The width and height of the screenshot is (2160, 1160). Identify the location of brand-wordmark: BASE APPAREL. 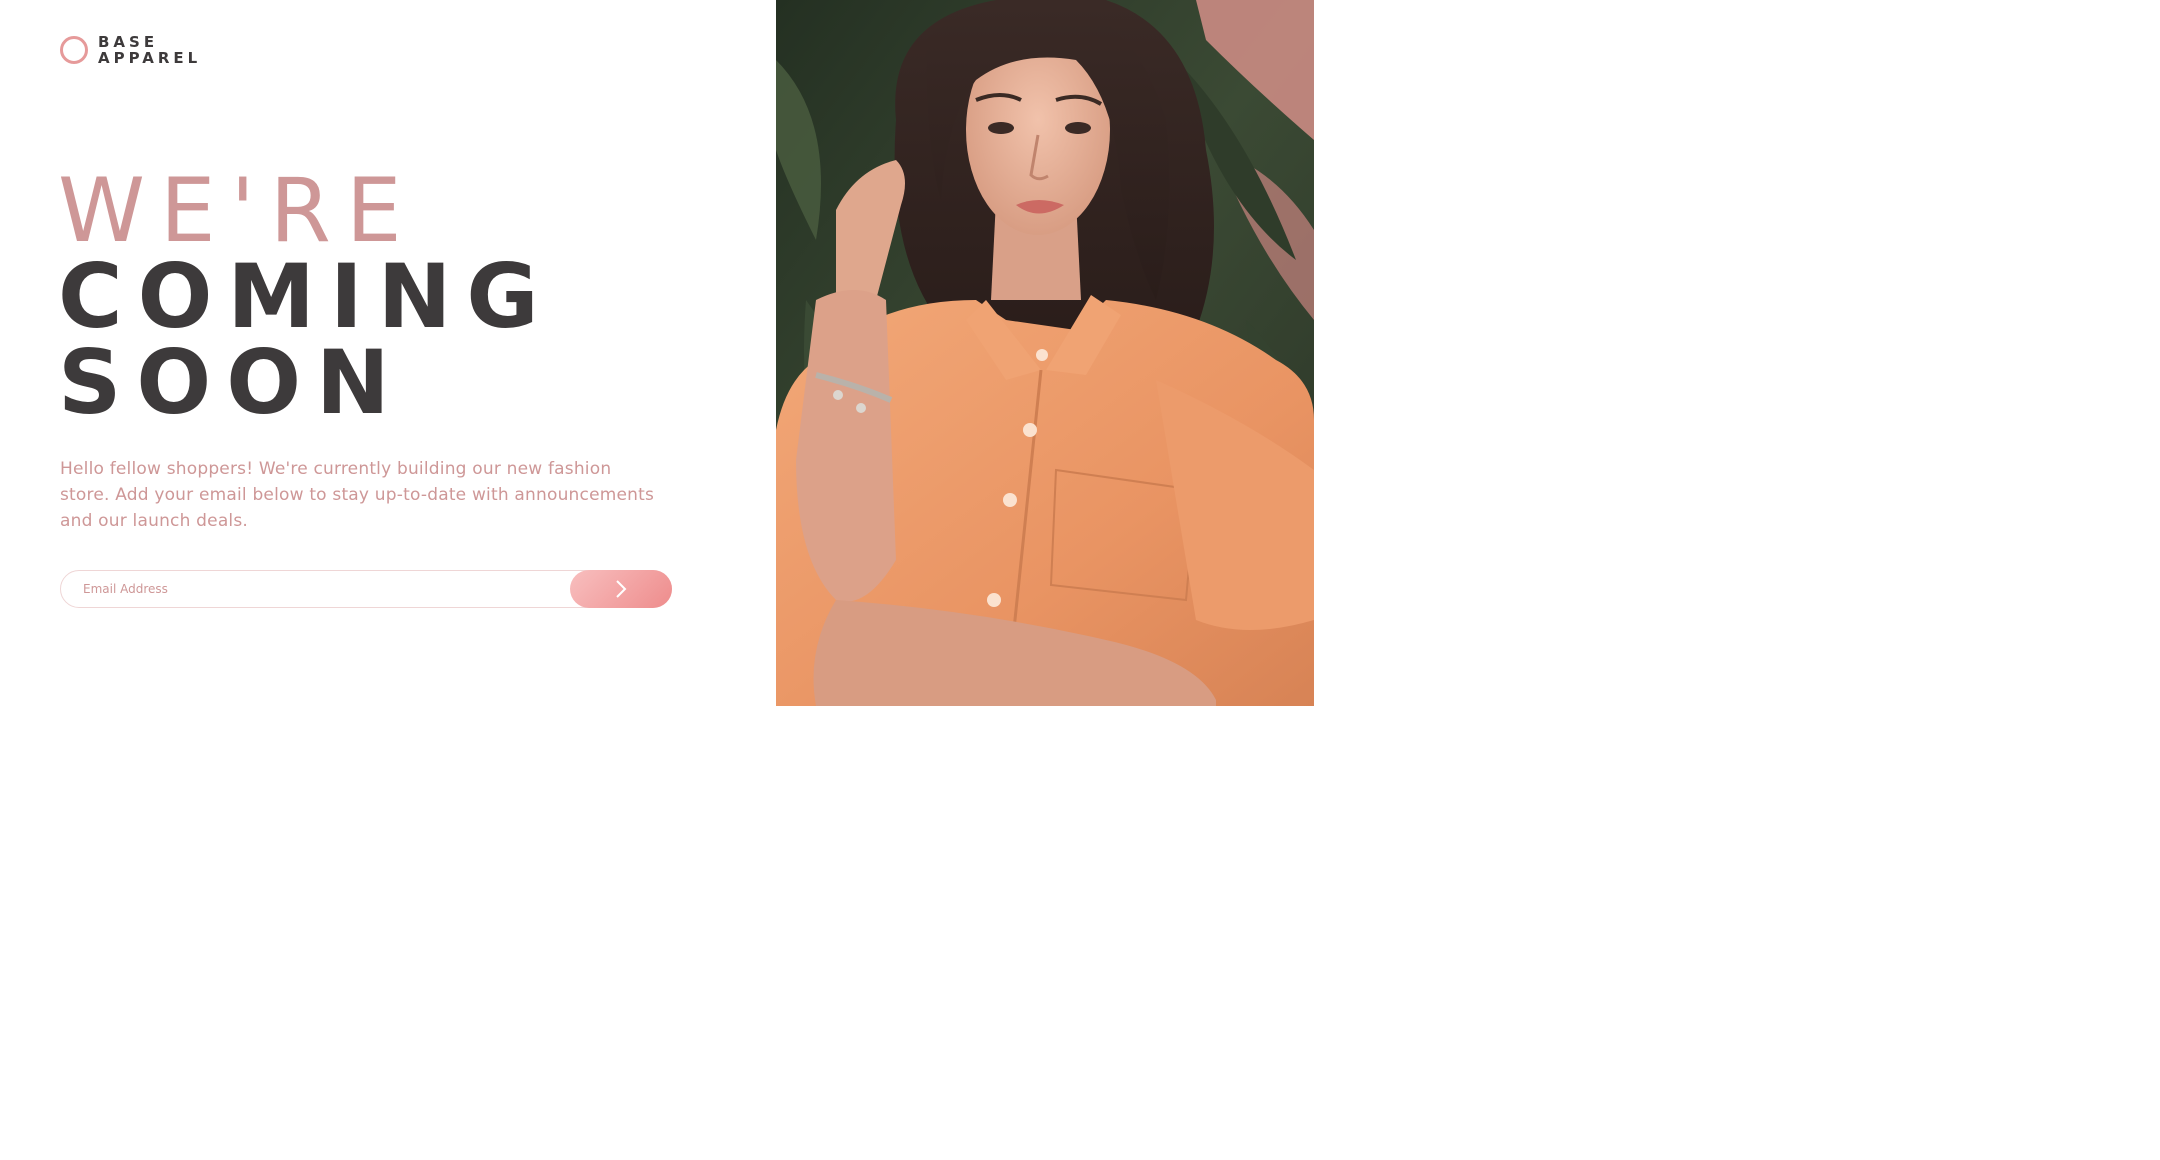
(149, 50).